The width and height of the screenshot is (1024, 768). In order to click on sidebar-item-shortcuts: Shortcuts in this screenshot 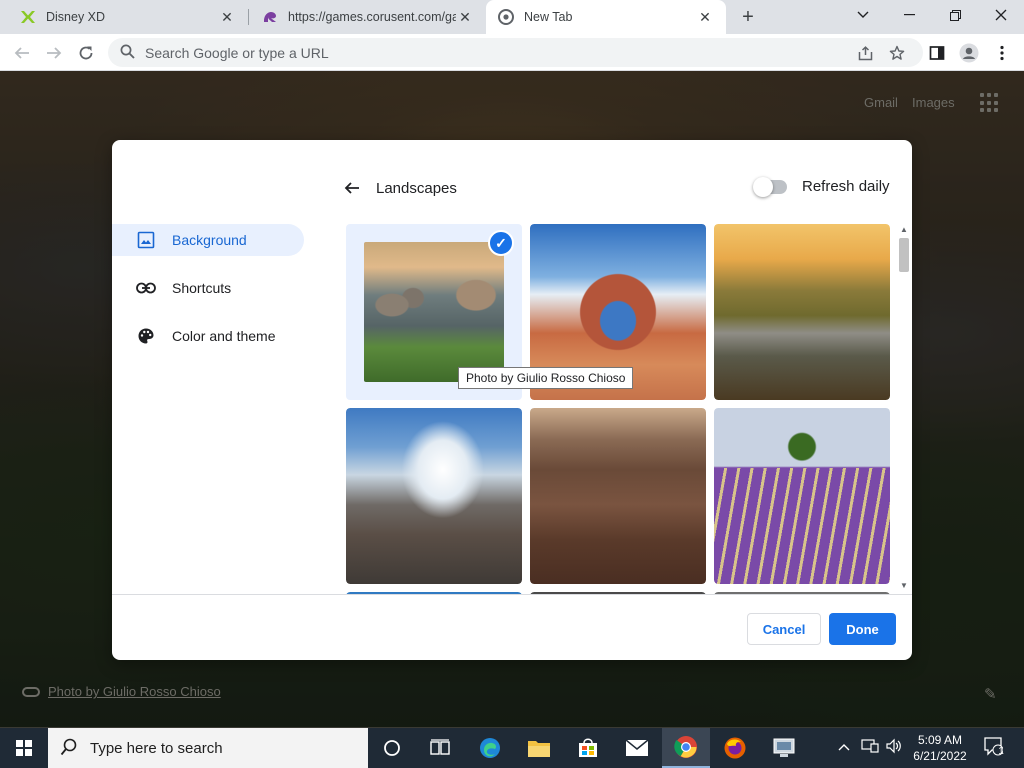, I will do `click(208, 288)`.